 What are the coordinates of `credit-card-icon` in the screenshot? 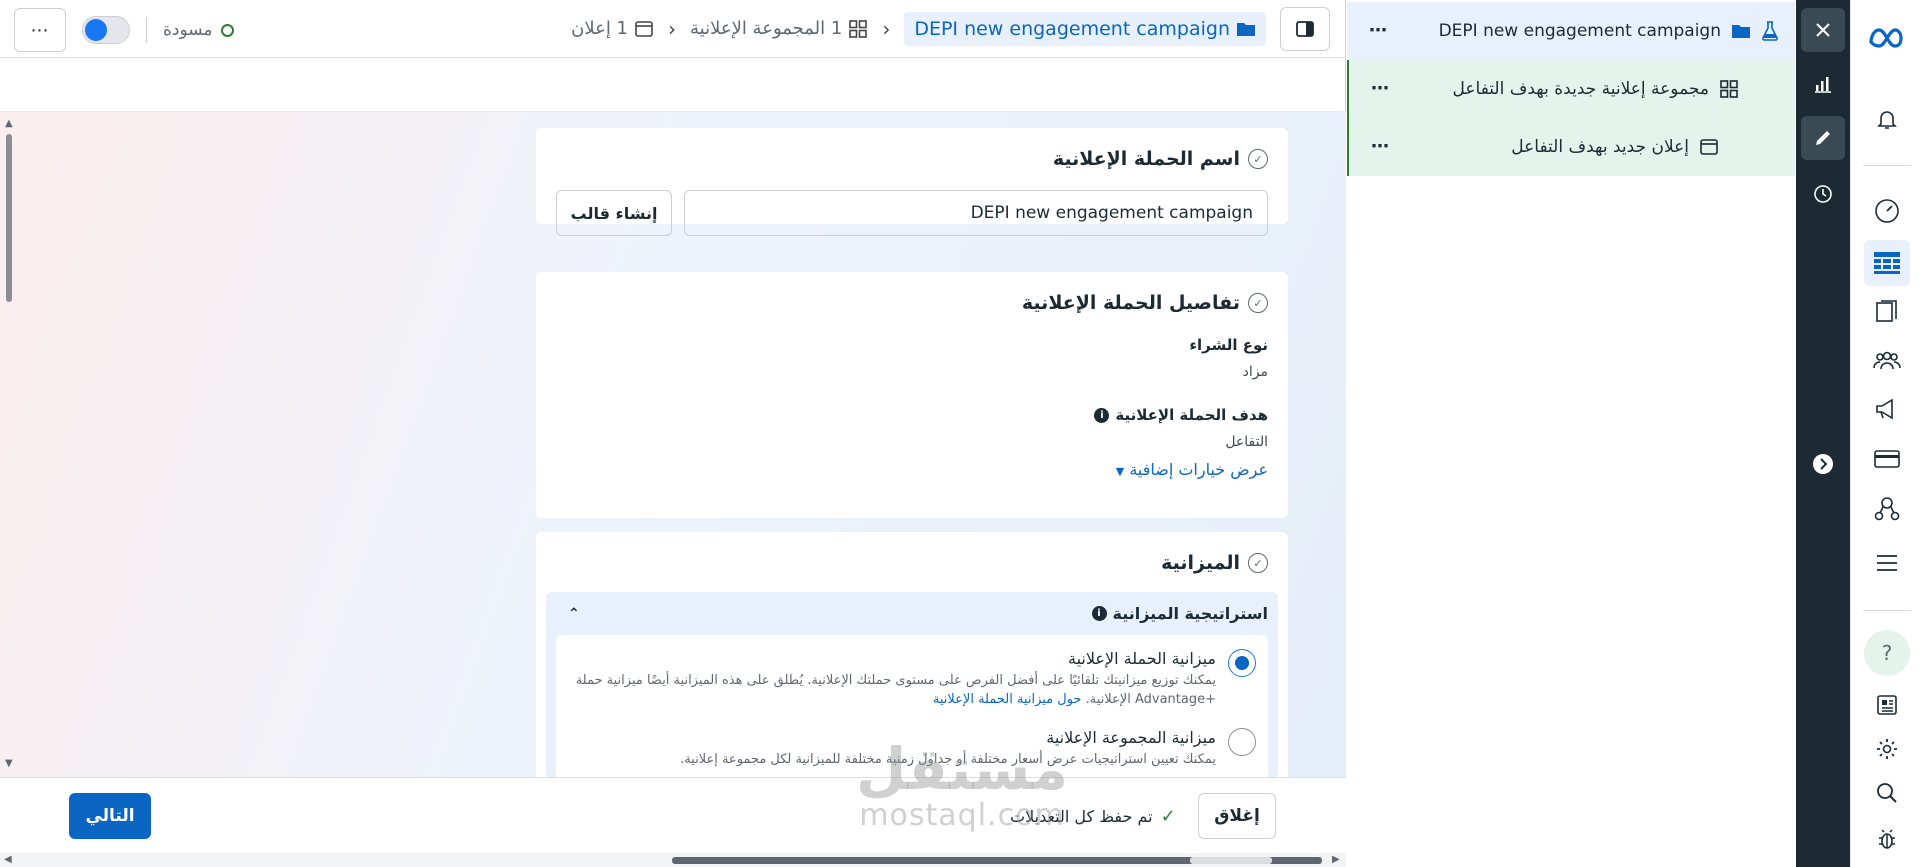 It's located at (1887, 459).